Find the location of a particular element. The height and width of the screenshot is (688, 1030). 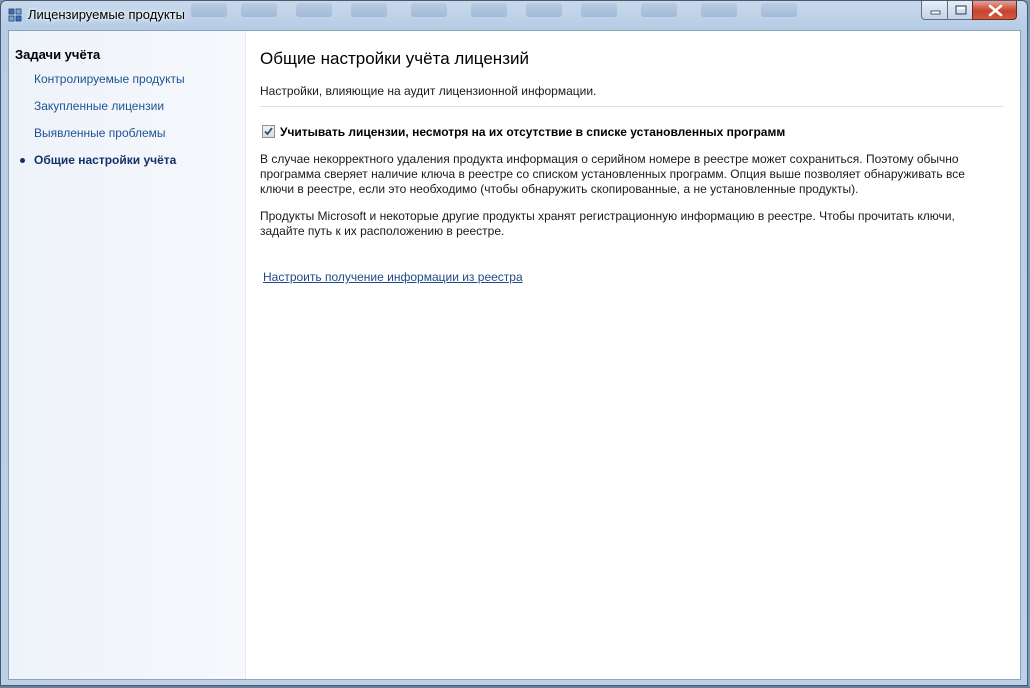

minimize-icon is located at coordinates (935, 12).